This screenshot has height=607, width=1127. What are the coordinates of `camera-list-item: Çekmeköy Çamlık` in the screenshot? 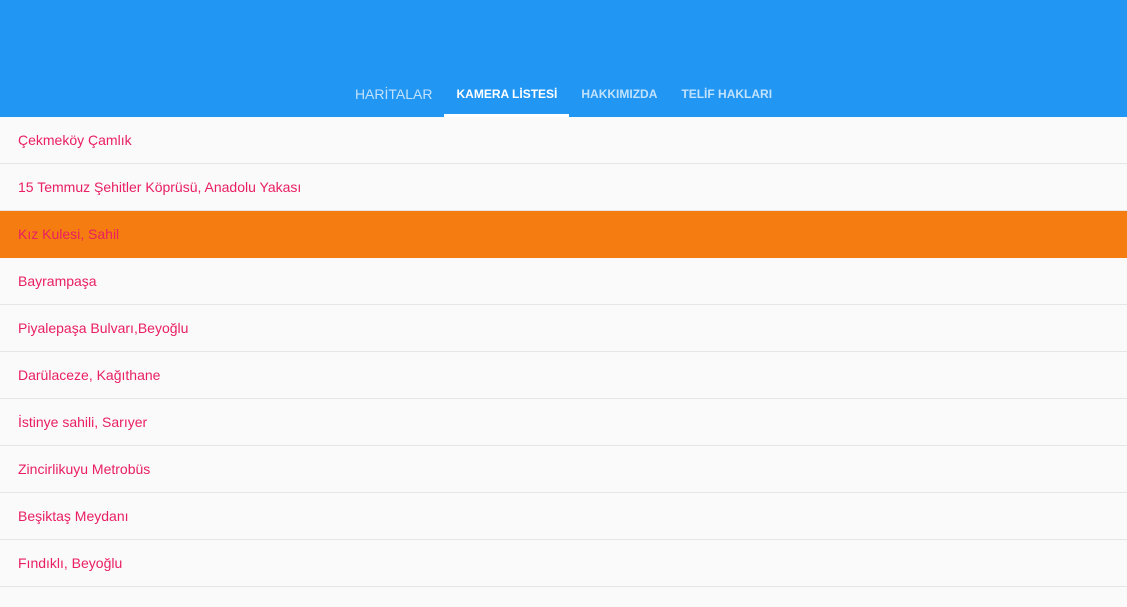 It's located at (563, 140).